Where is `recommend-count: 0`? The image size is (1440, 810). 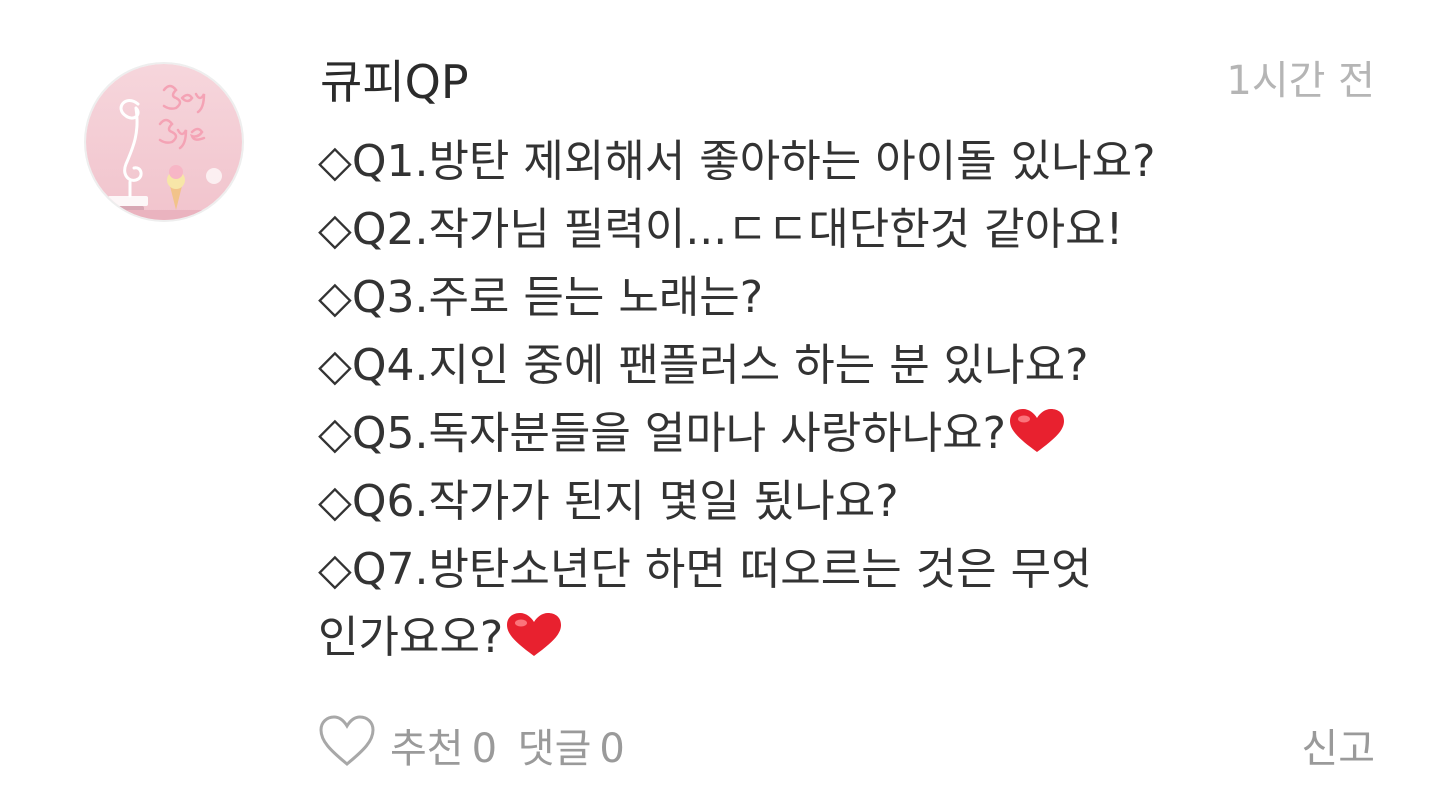 recommend-count: 0 is located at coordinates (484, 749).